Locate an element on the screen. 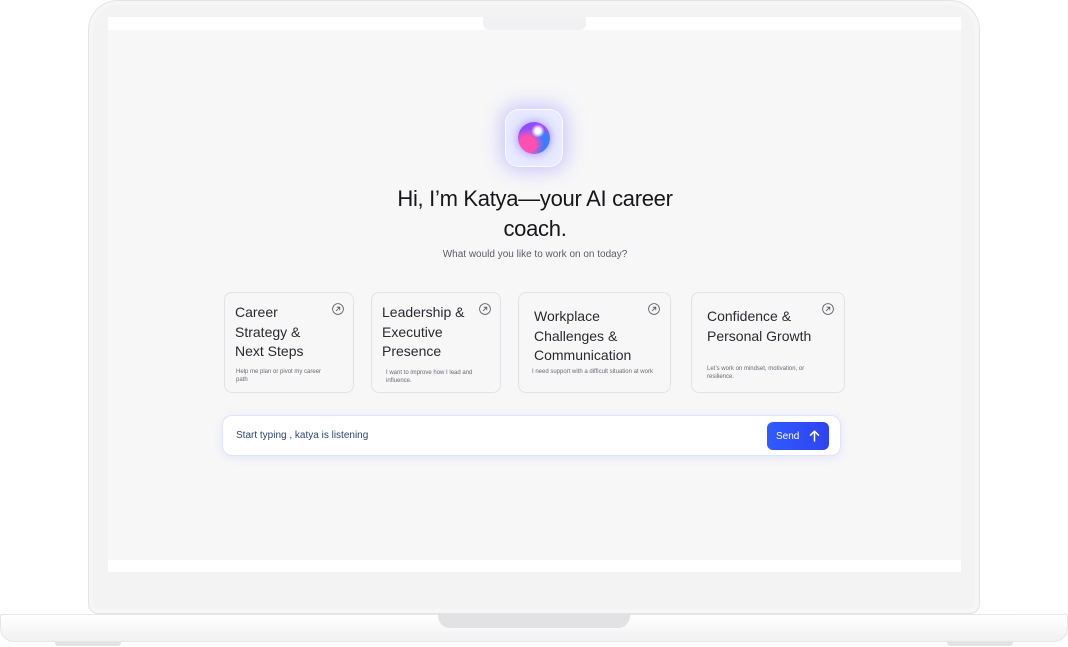  chat-input-bar: Send is located at coordinates (531, 435).